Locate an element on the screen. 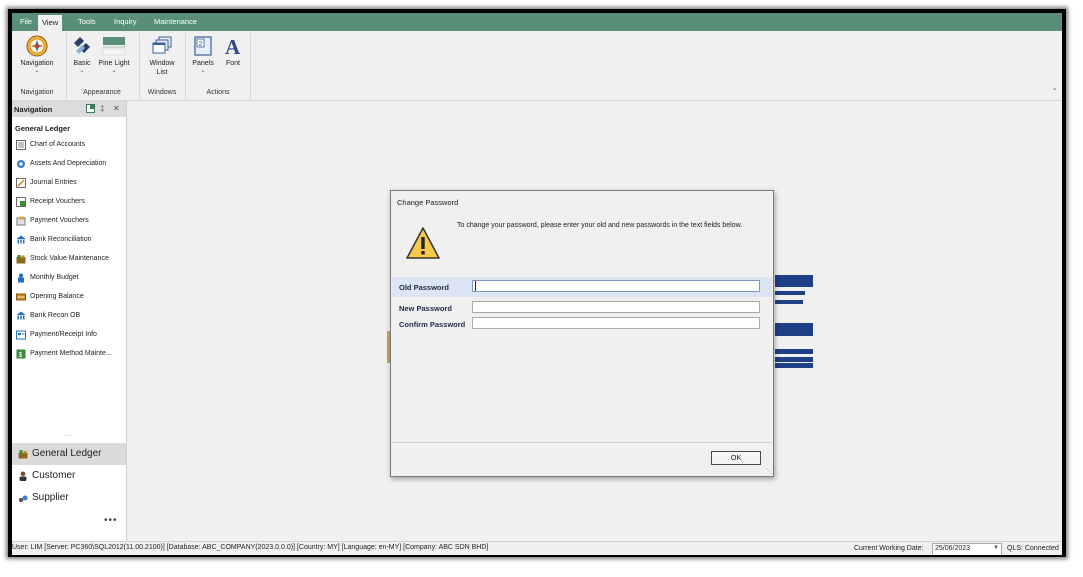 This screenshot has width=1083, height=577. nav-module-general-ledger: General Ledger is located at coordinates (69, 454).